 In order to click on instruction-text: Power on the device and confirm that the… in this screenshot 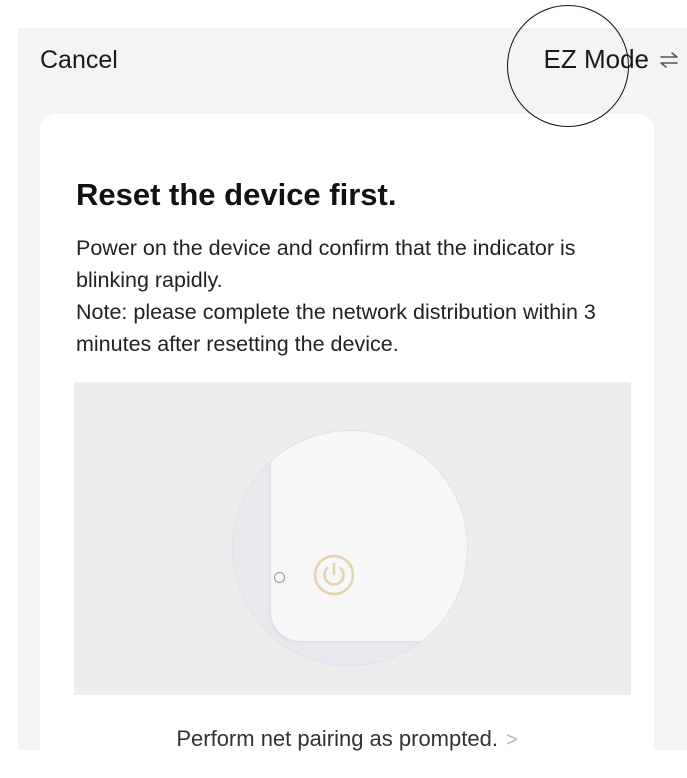, I will do `click(356, 296)`.